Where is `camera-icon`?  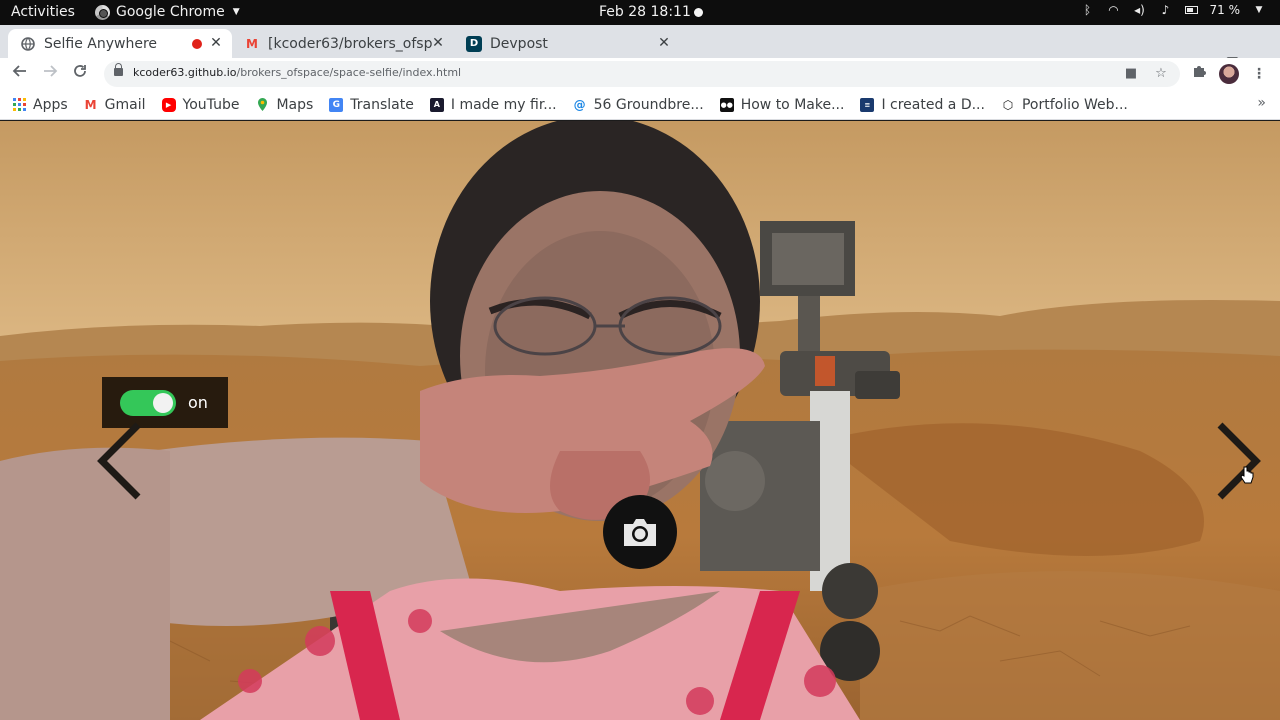
camera-icon is located at coordinates (640, 532).